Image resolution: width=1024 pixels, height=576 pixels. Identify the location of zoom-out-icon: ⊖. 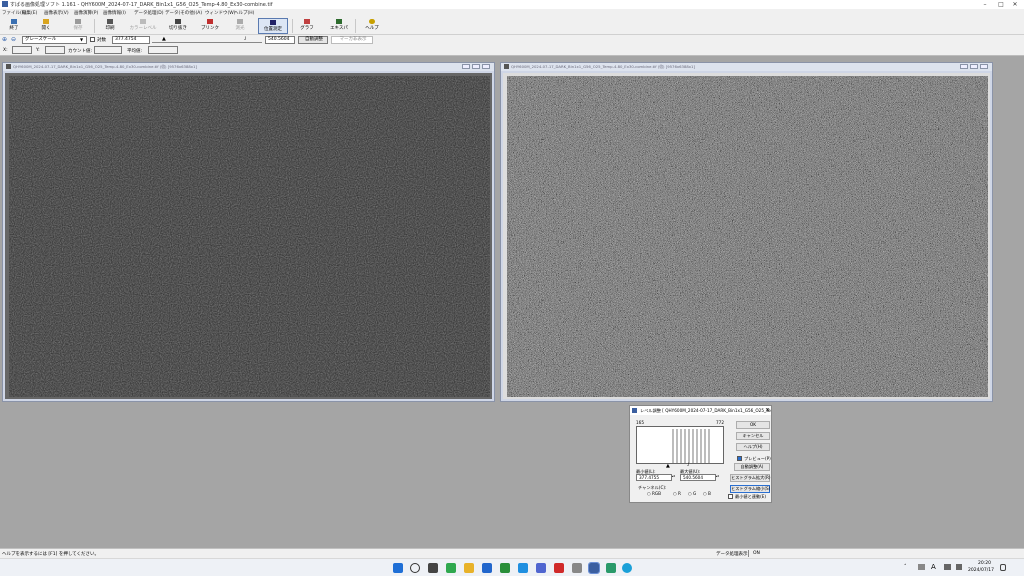
(13, 39).